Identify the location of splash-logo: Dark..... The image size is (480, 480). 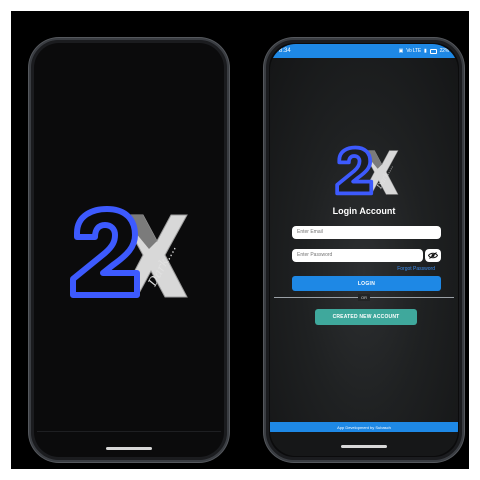
(129, 255).